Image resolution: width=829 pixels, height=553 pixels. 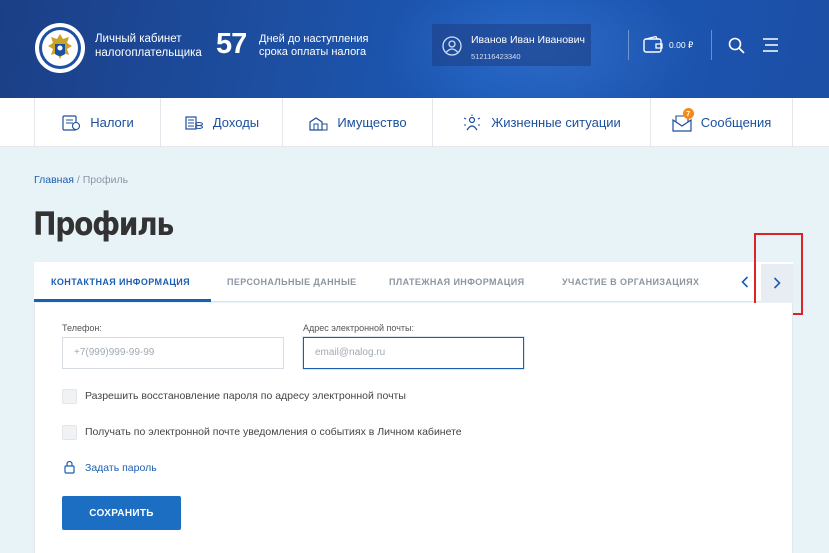 I want to click on nav-item-label: Доходы, so click(x=236, y=122).